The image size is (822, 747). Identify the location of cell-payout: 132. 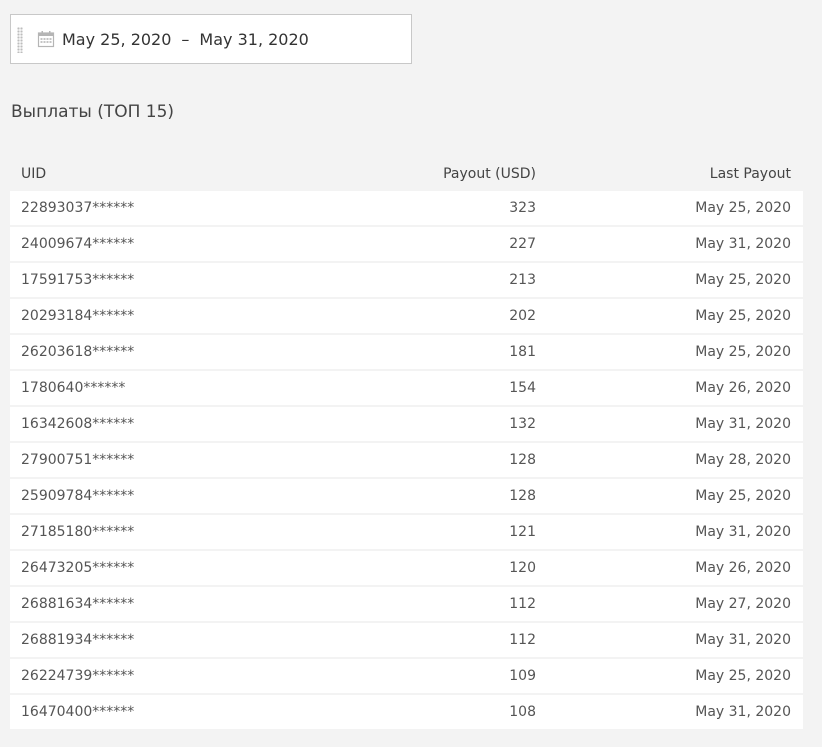
(522, 424).